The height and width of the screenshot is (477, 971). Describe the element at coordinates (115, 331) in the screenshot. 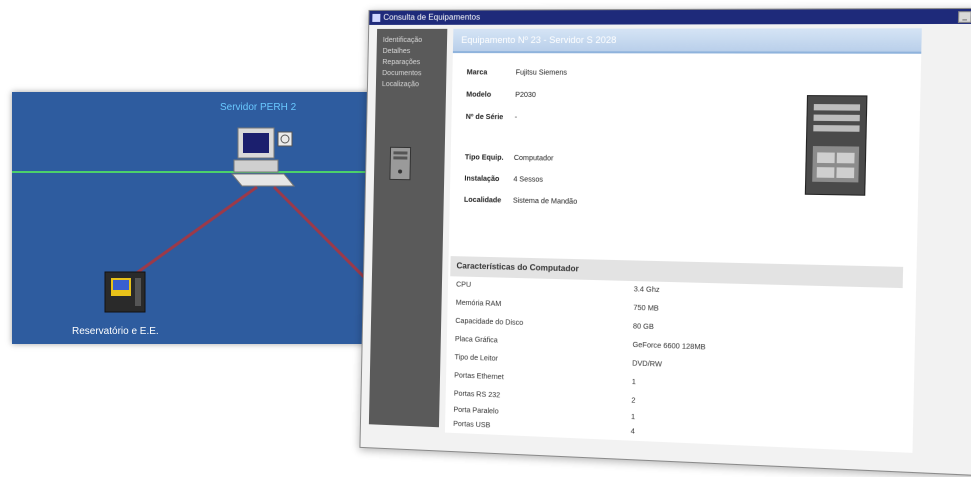

I see `node-label: Reservatório e E.E.` at that location.